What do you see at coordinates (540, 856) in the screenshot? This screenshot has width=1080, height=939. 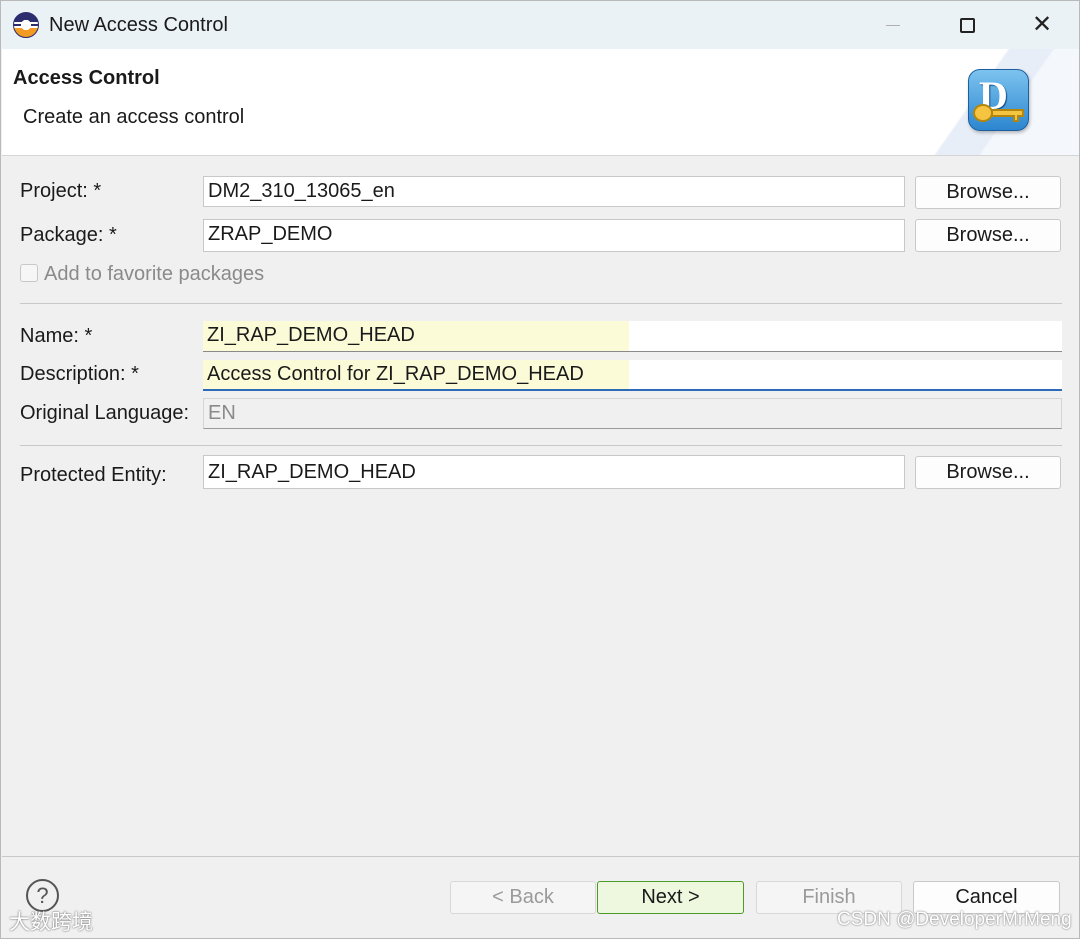 I see `footer-separator` at bounding box center [540, 856].